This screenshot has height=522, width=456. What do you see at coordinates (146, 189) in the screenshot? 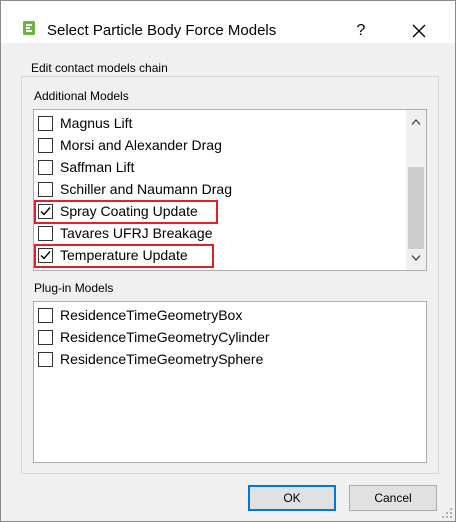
I see `item-label: Schiller and Naumann Drag` at bounding box center [146, 189].